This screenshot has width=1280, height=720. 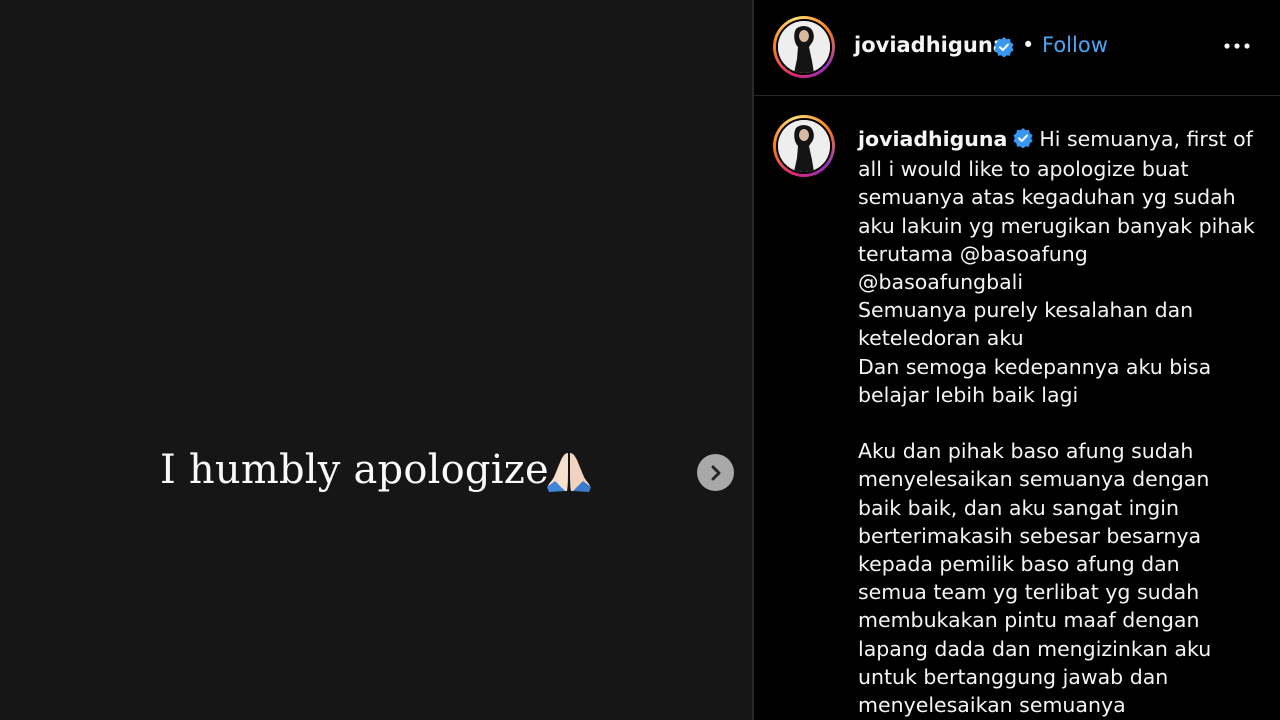 I want to click on caption-line: membukakan pintu maaf dengan, so click(x=1029, y=620).